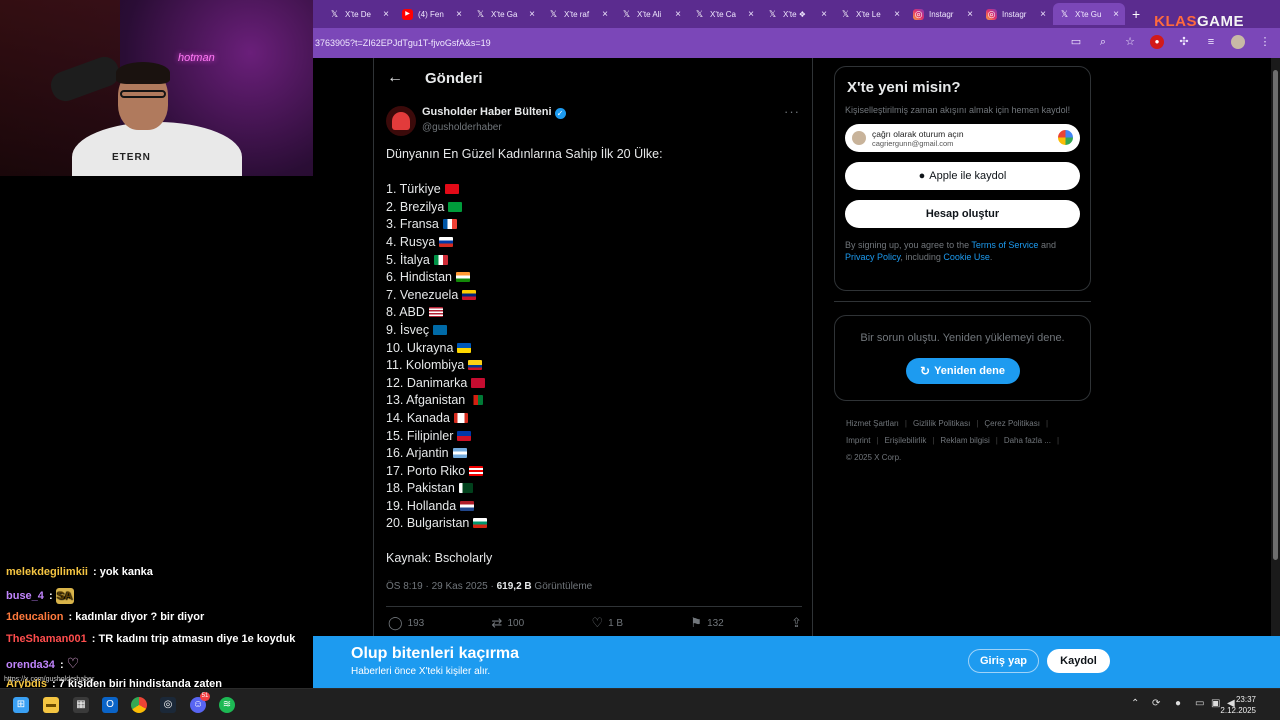  I want to click on browser-tab: 𝕏 X'te ❖ ×, so click(797, 14).